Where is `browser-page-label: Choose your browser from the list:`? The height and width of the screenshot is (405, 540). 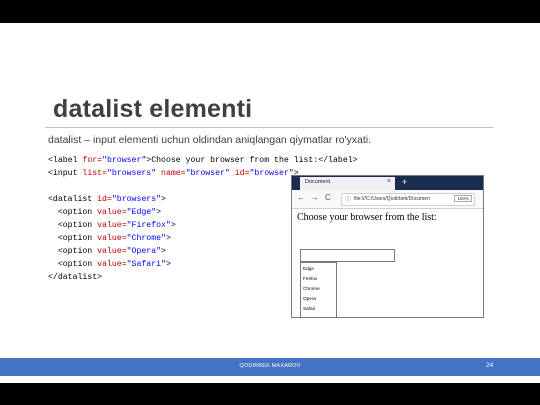 browser-page-label: Choose your browser from the list: is located at coordinates (367, 217).